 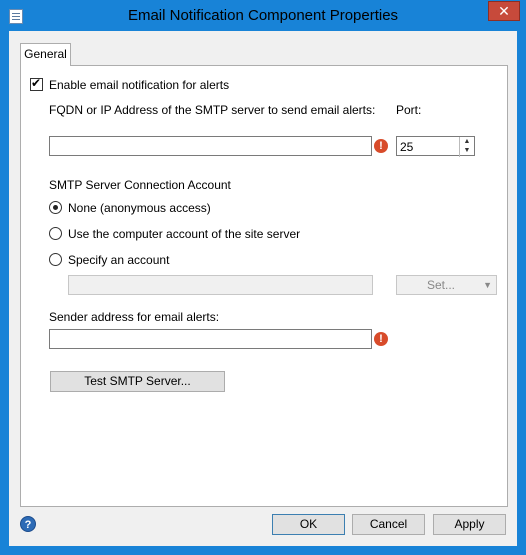 I want to click on port-value: 25, so click(x=407, y=147).